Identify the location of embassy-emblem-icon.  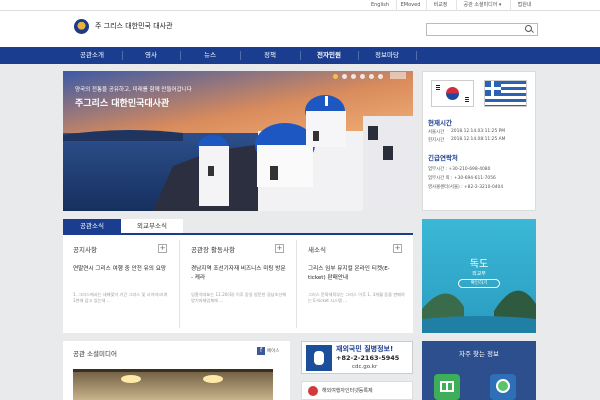
(81, 26).